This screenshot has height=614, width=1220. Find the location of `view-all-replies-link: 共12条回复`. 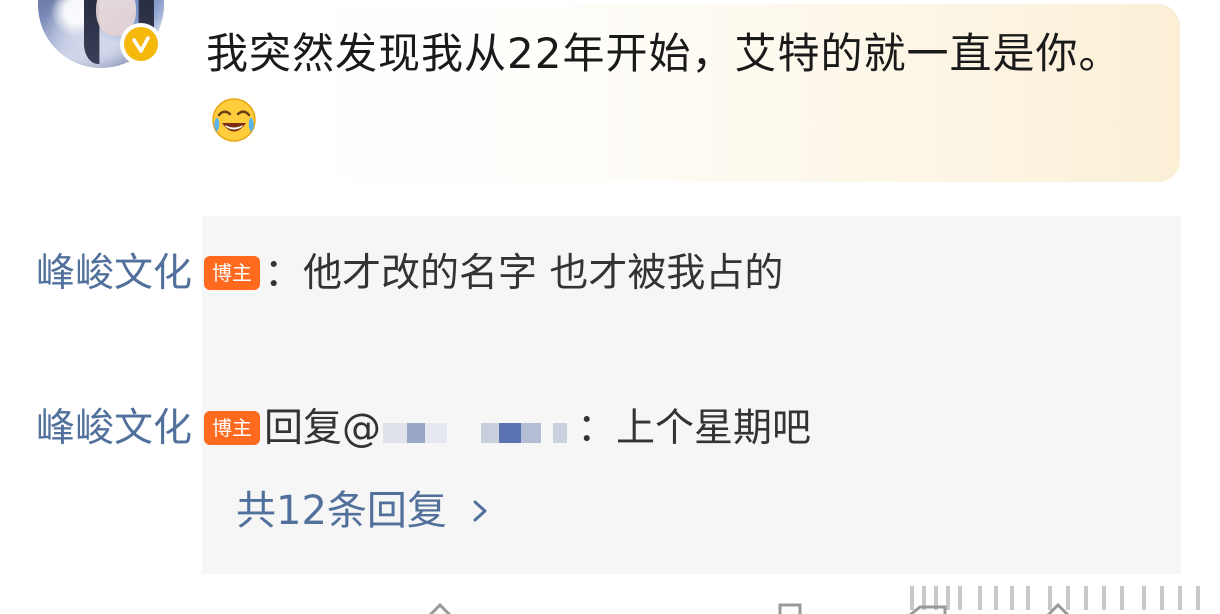

view-all-replies-link: 共12条回复 is located at coordinates (363, 512).